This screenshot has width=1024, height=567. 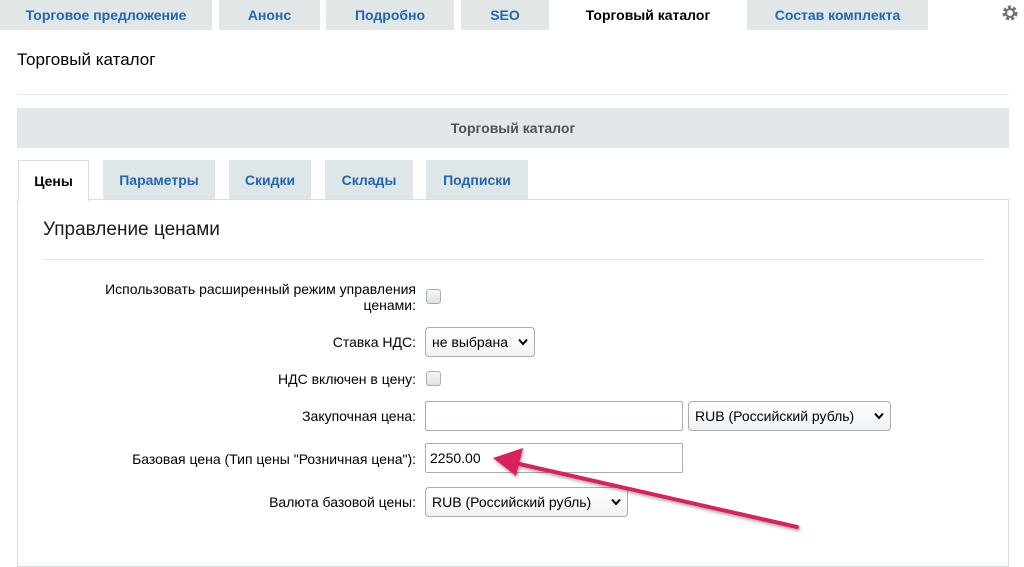 I want to click on tab-trade-offer: Торговое предложение, so click(x=106, y=15).